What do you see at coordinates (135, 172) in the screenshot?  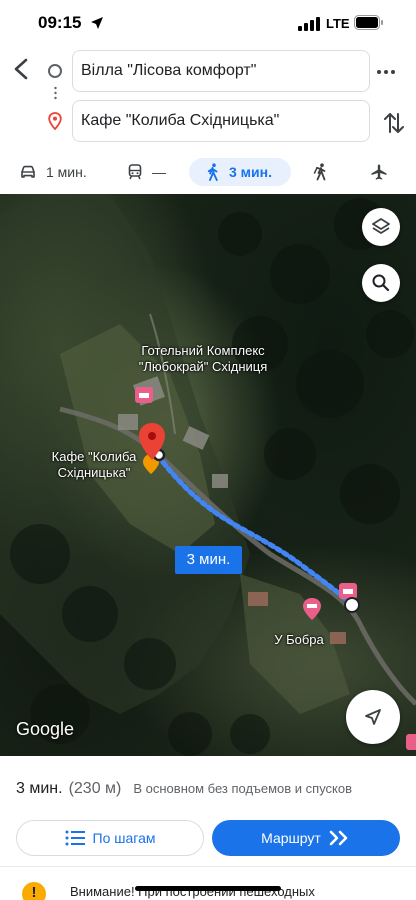 I see `transit-icon` at bounding box center [135, 172].